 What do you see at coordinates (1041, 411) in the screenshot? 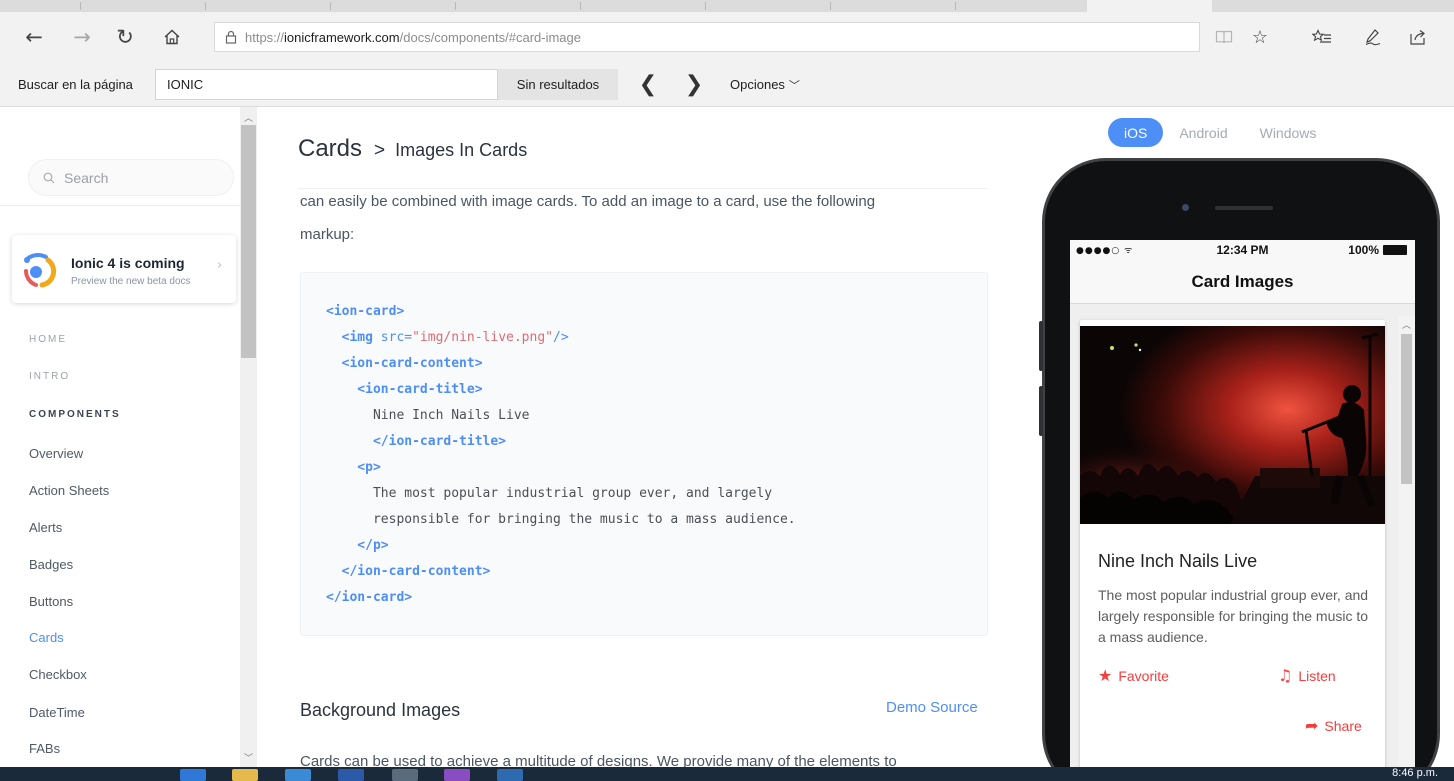
I see `phone-volume-button` at bounding box center [1041, 411].